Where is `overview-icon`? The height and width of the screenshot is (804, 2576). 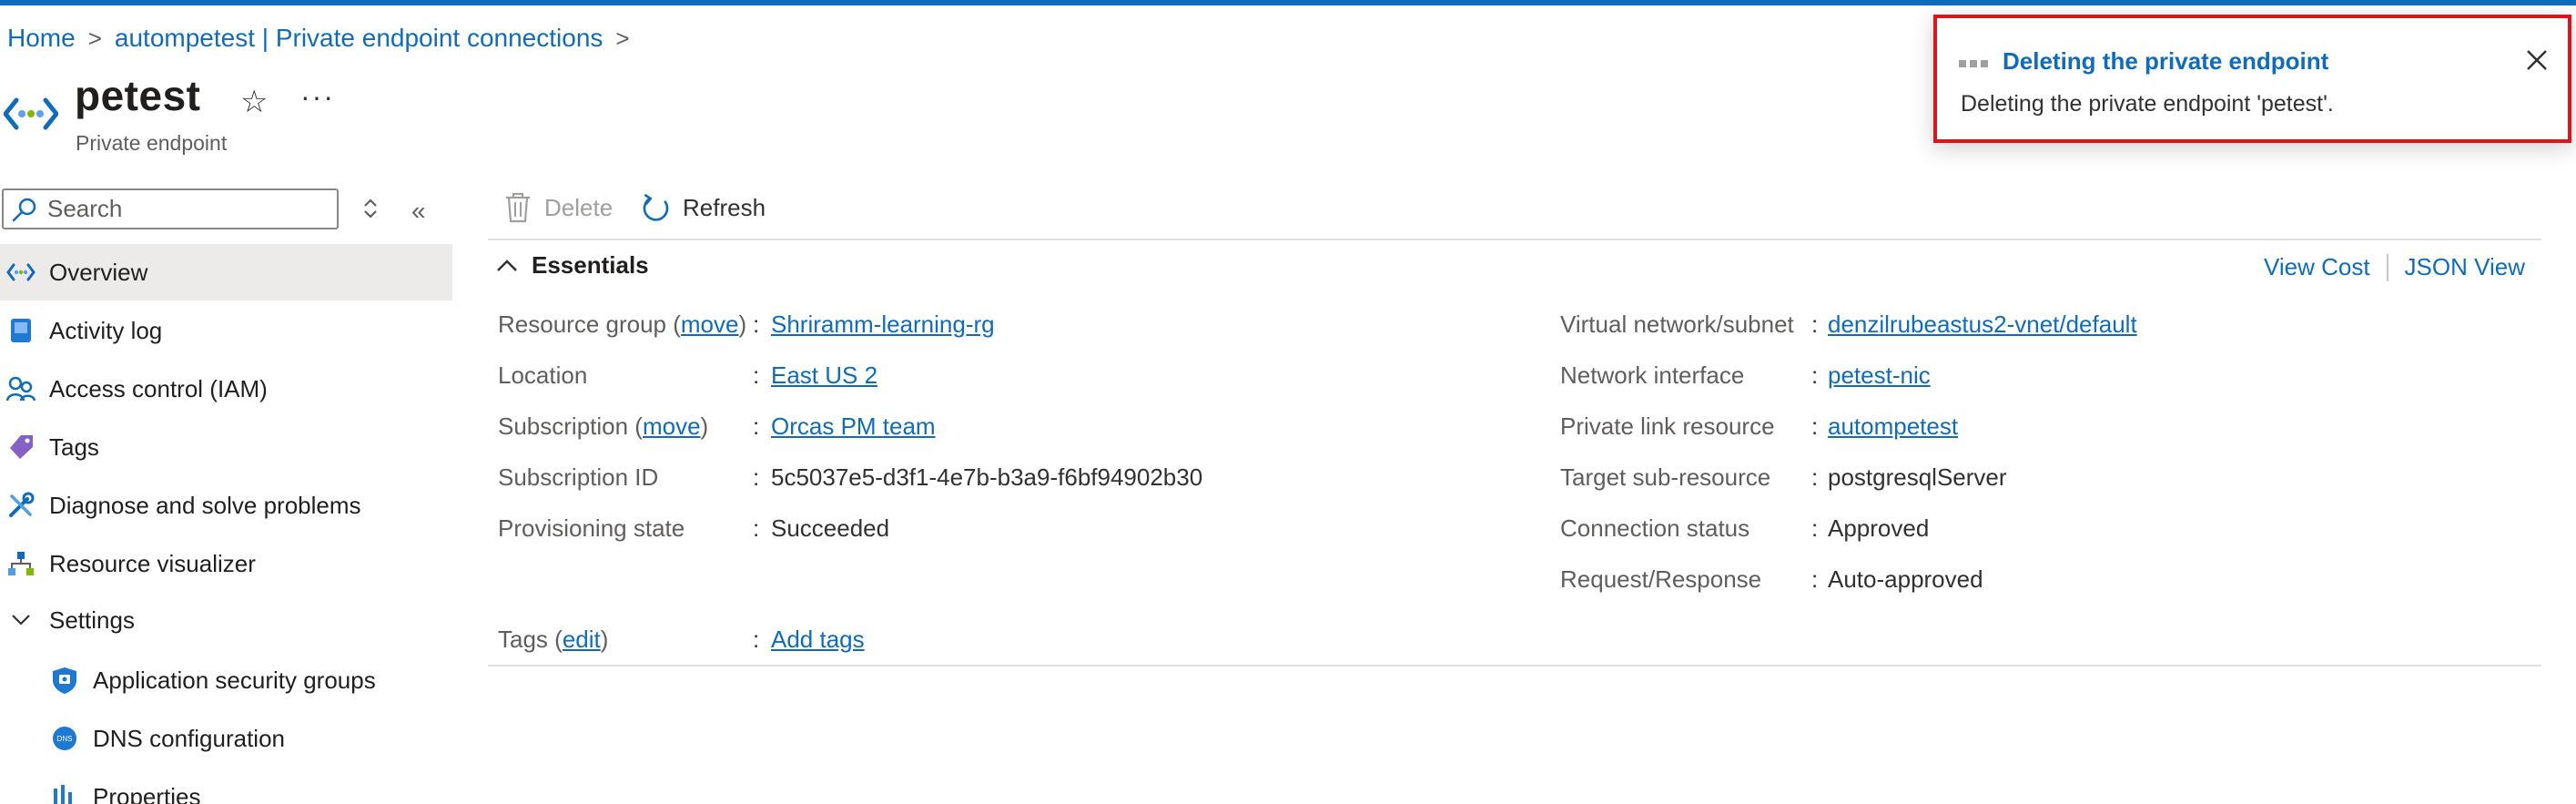
overview-icon is located at coordinates (20, 272).